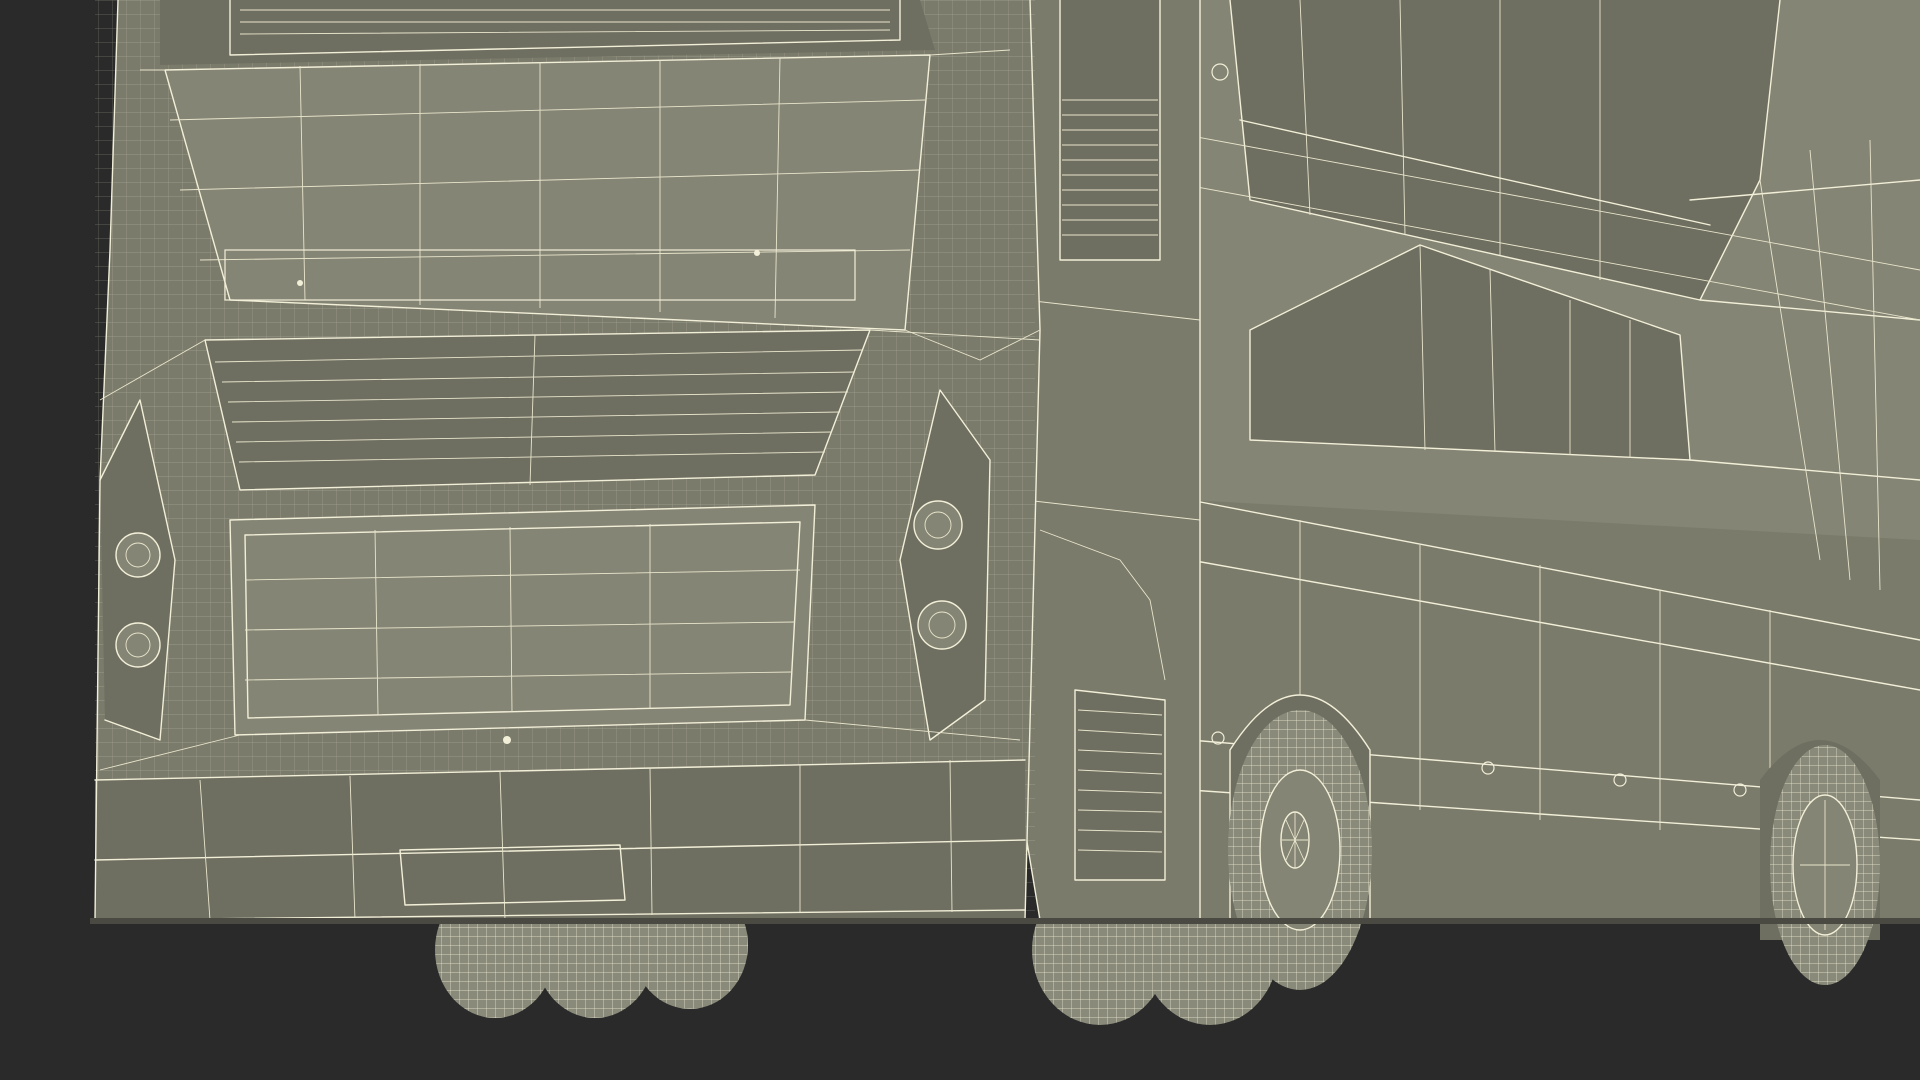 This screenshot has width=1920, height=1080. I want to click on chassis-shadow, so click(1005, 921).